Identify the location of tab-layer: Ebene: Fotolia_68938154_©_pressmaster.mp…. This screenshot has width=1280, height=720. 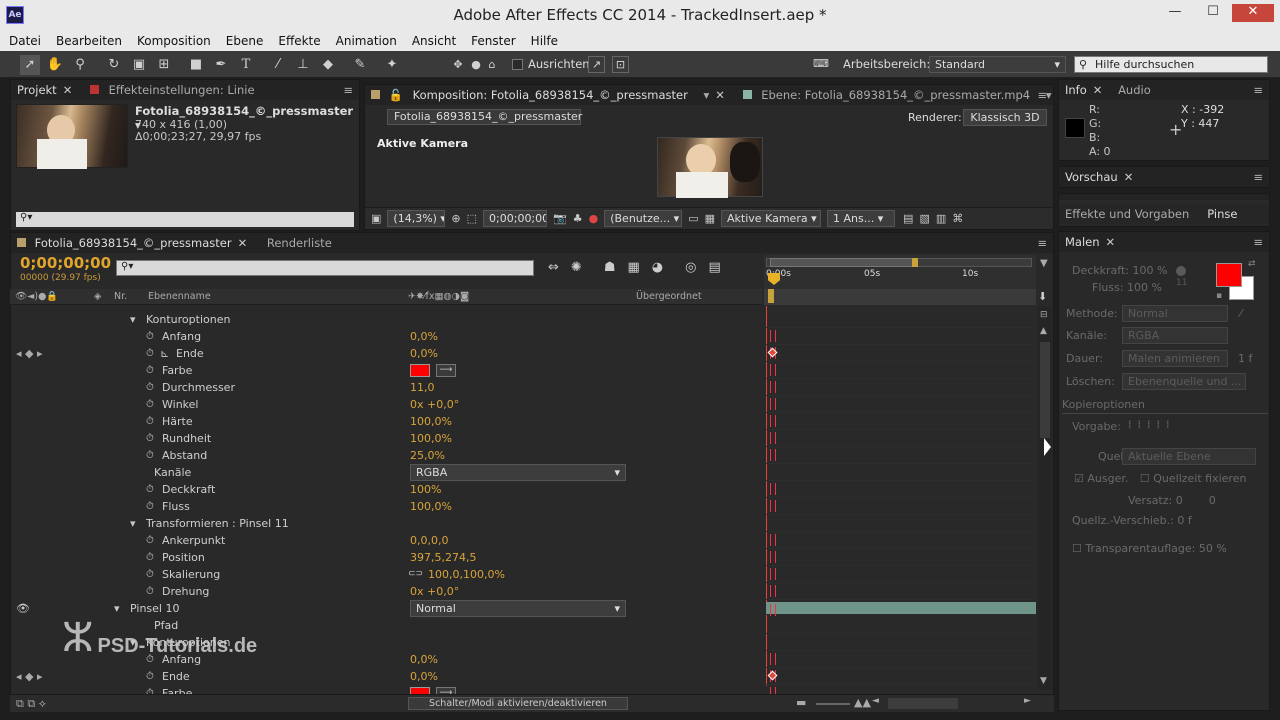
(895, 95).